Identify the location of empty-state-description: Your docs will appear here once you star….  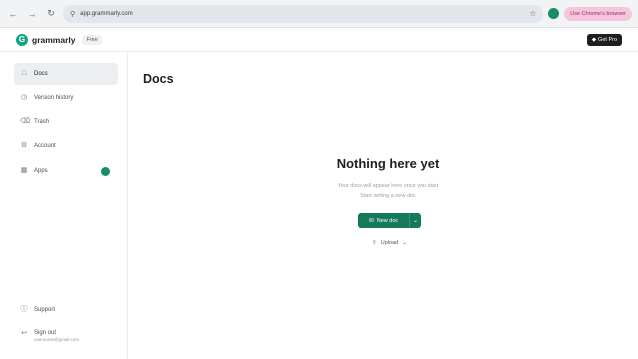
(388, 186).